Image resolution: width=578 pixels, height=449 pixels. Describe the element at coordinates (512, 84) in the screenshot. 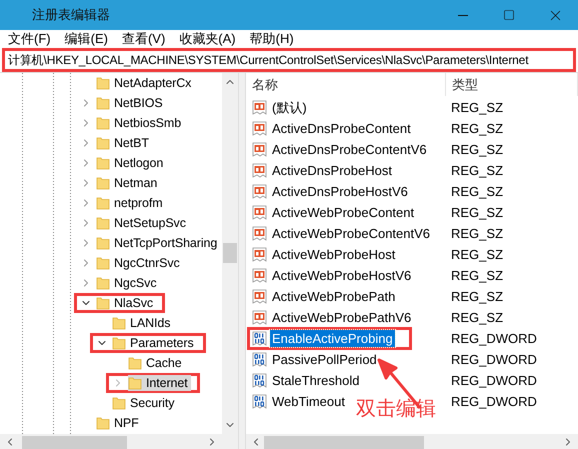

I see `column-header: 类型` at that location.